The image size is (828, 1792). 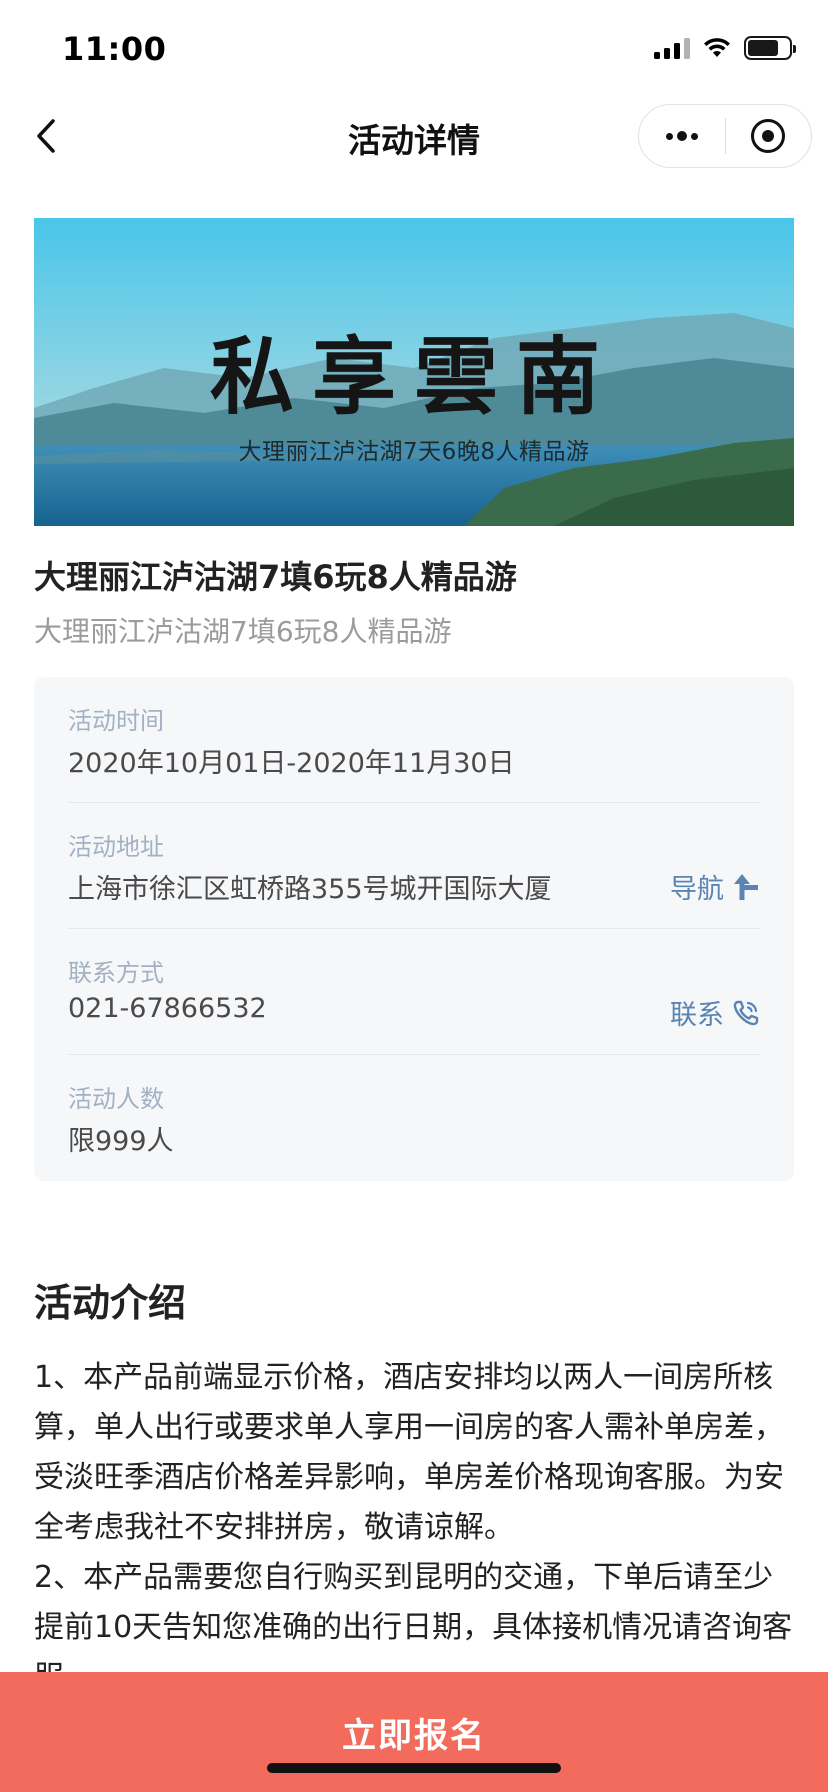 I want to click on contact-button: 联系, so click(x=715, y=1012).